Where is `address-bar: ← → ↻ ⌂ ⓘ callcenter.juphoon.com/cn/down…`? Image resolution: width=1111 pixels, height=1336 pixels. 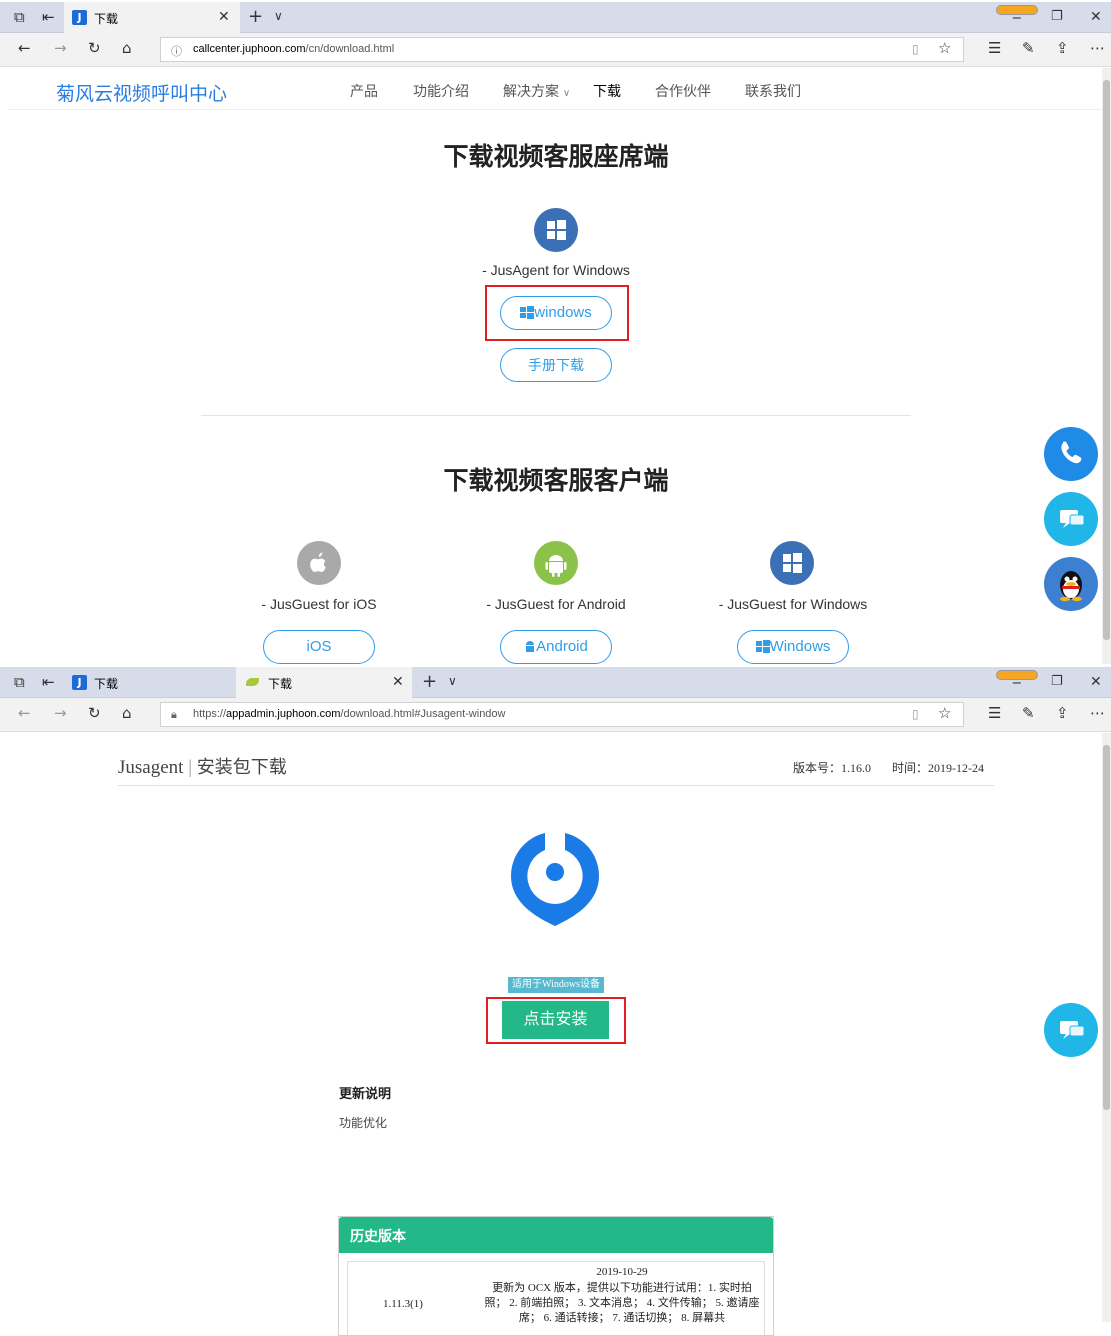 address-bar: ← → ↻ ⌂ ⓘ callcenter.juphoon.com/cn/down… is located at coordinates (555, 50).